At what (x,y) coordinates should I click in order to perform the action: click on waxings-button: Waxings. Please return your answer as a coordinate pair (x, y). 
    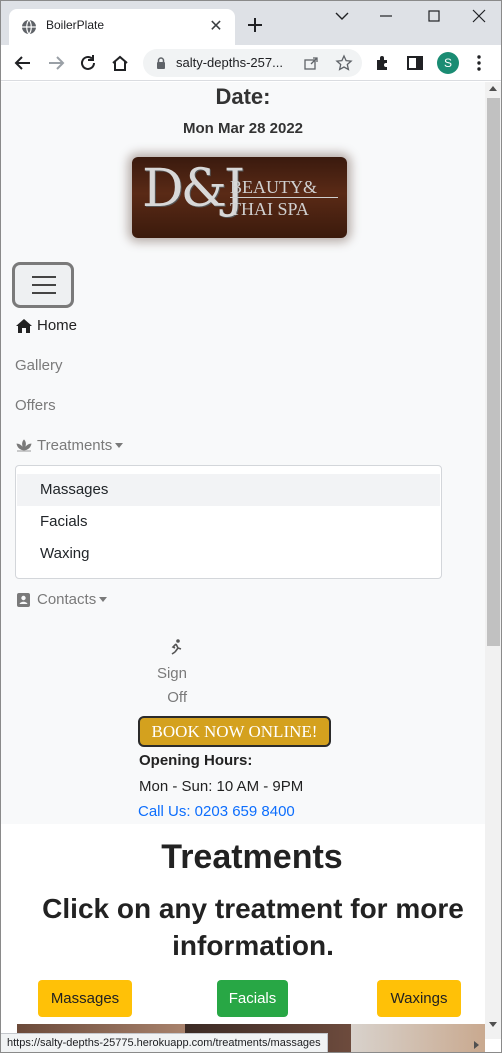
    Looking at the image, I should click on (419, 998).